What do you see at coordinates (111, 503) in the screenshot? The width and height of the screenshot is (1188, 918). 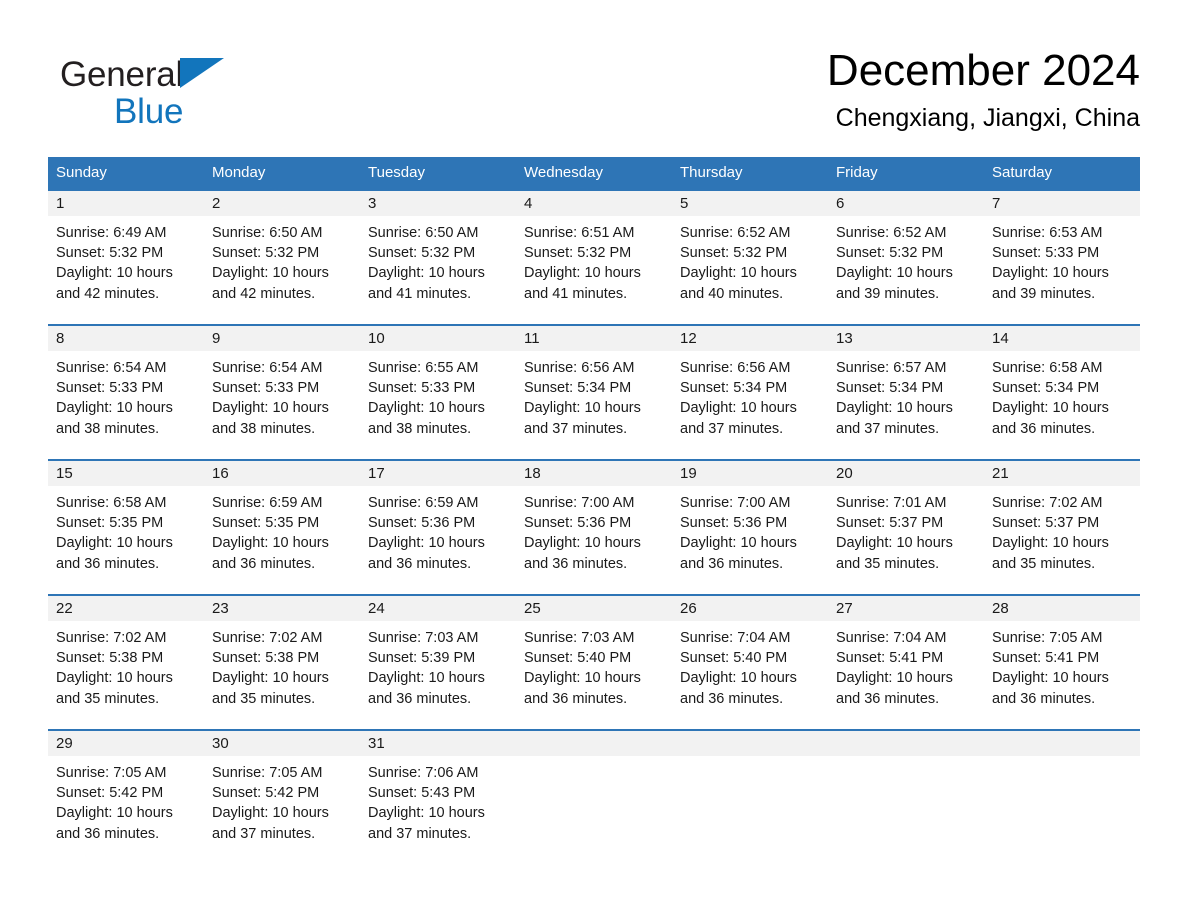 I see `sunrise-text: Sunrise: 6:58 AM` at bounding box center [111, 503].